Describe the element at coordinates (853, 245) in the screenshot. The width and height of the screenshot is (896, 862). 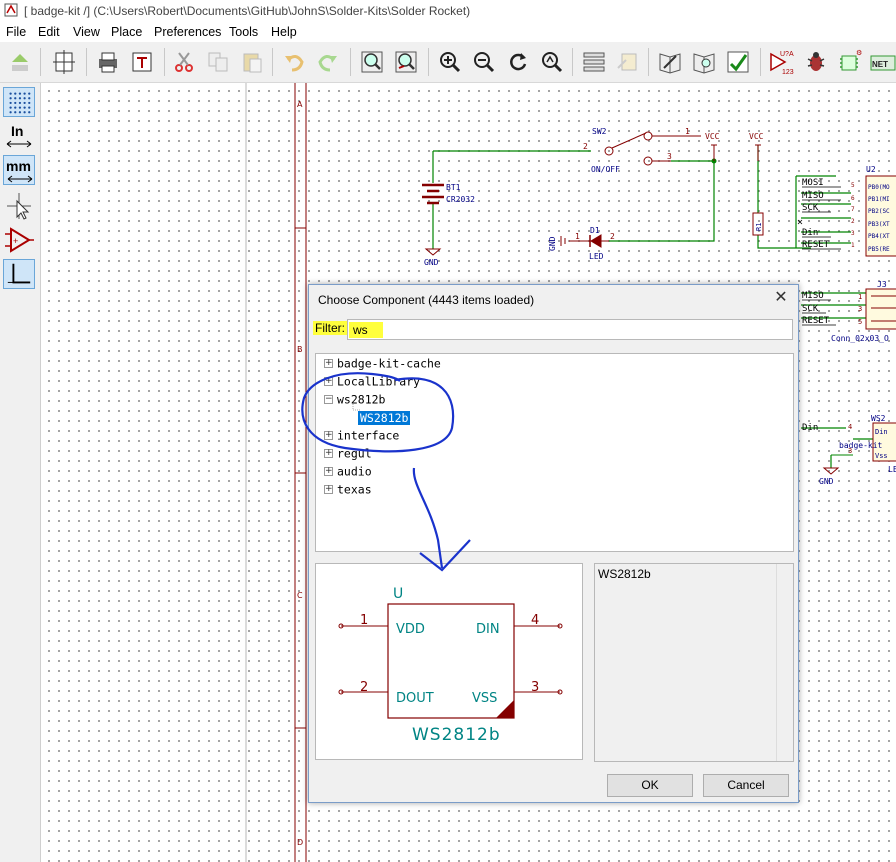
I see `svg-text: 1` at that location.